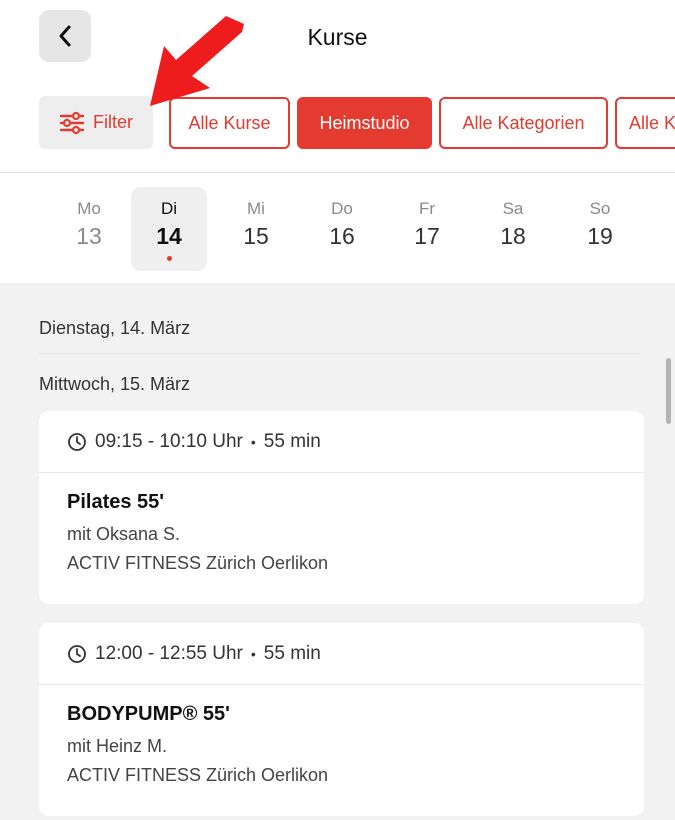 Image resolution: width=675 pixels, height=820 pixels. What do you see at coordinates (169, 208) in the screenshot?
I see `day-name: Di` at bounding box center [169, 208].